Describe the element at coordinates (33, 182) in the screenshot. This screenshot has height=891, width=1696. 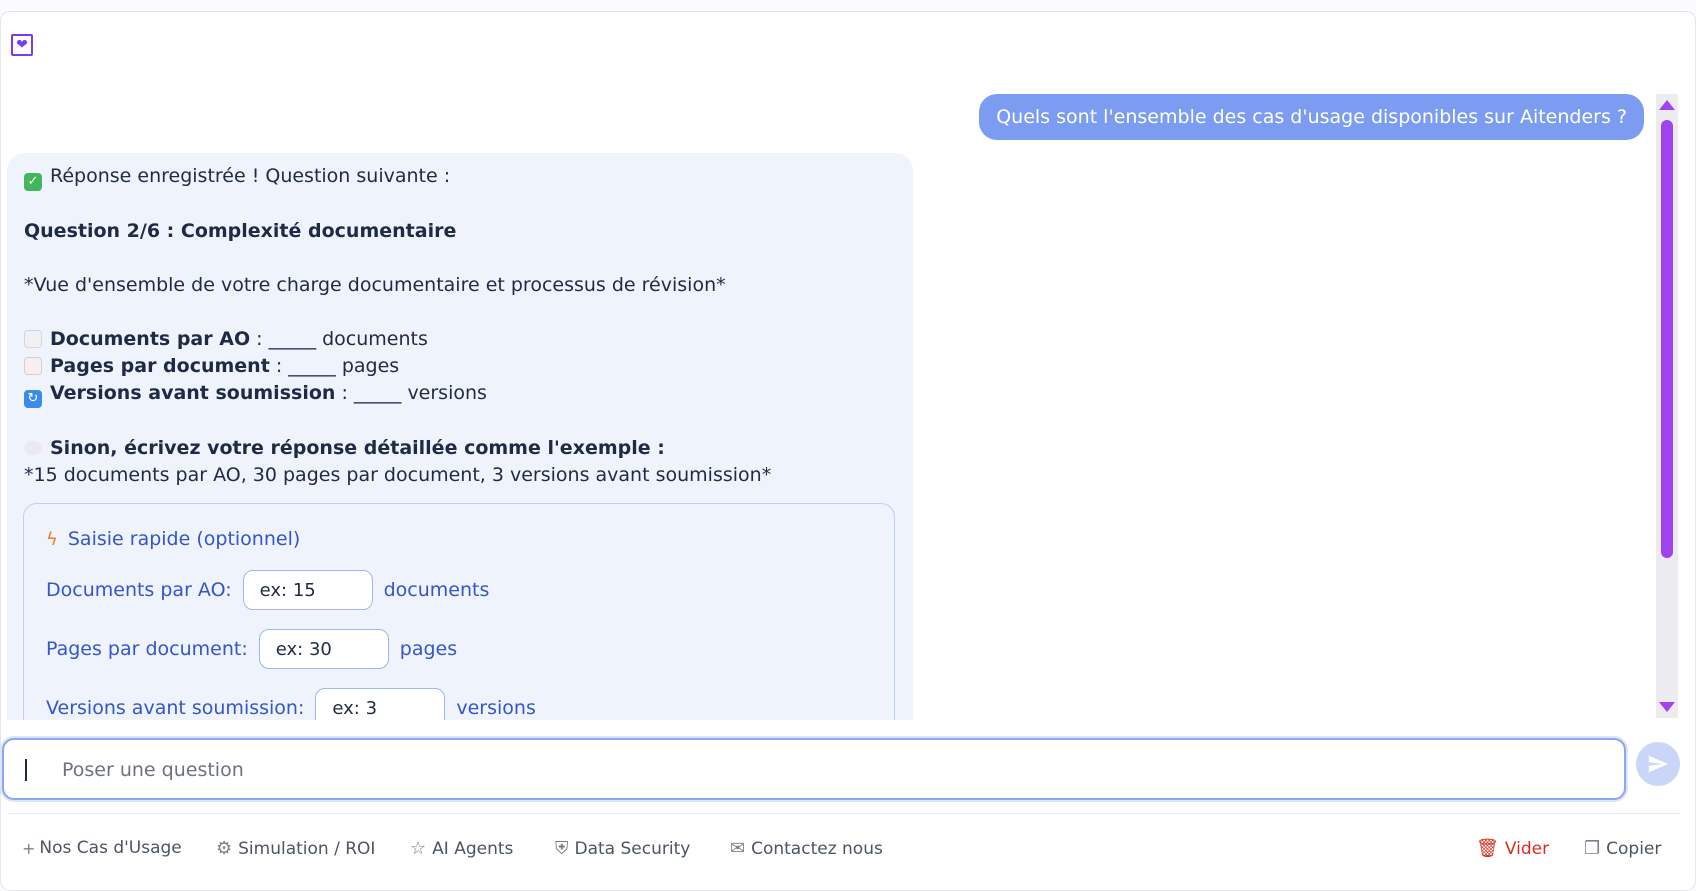
I see `checkmark-icon: ✓` at that location.